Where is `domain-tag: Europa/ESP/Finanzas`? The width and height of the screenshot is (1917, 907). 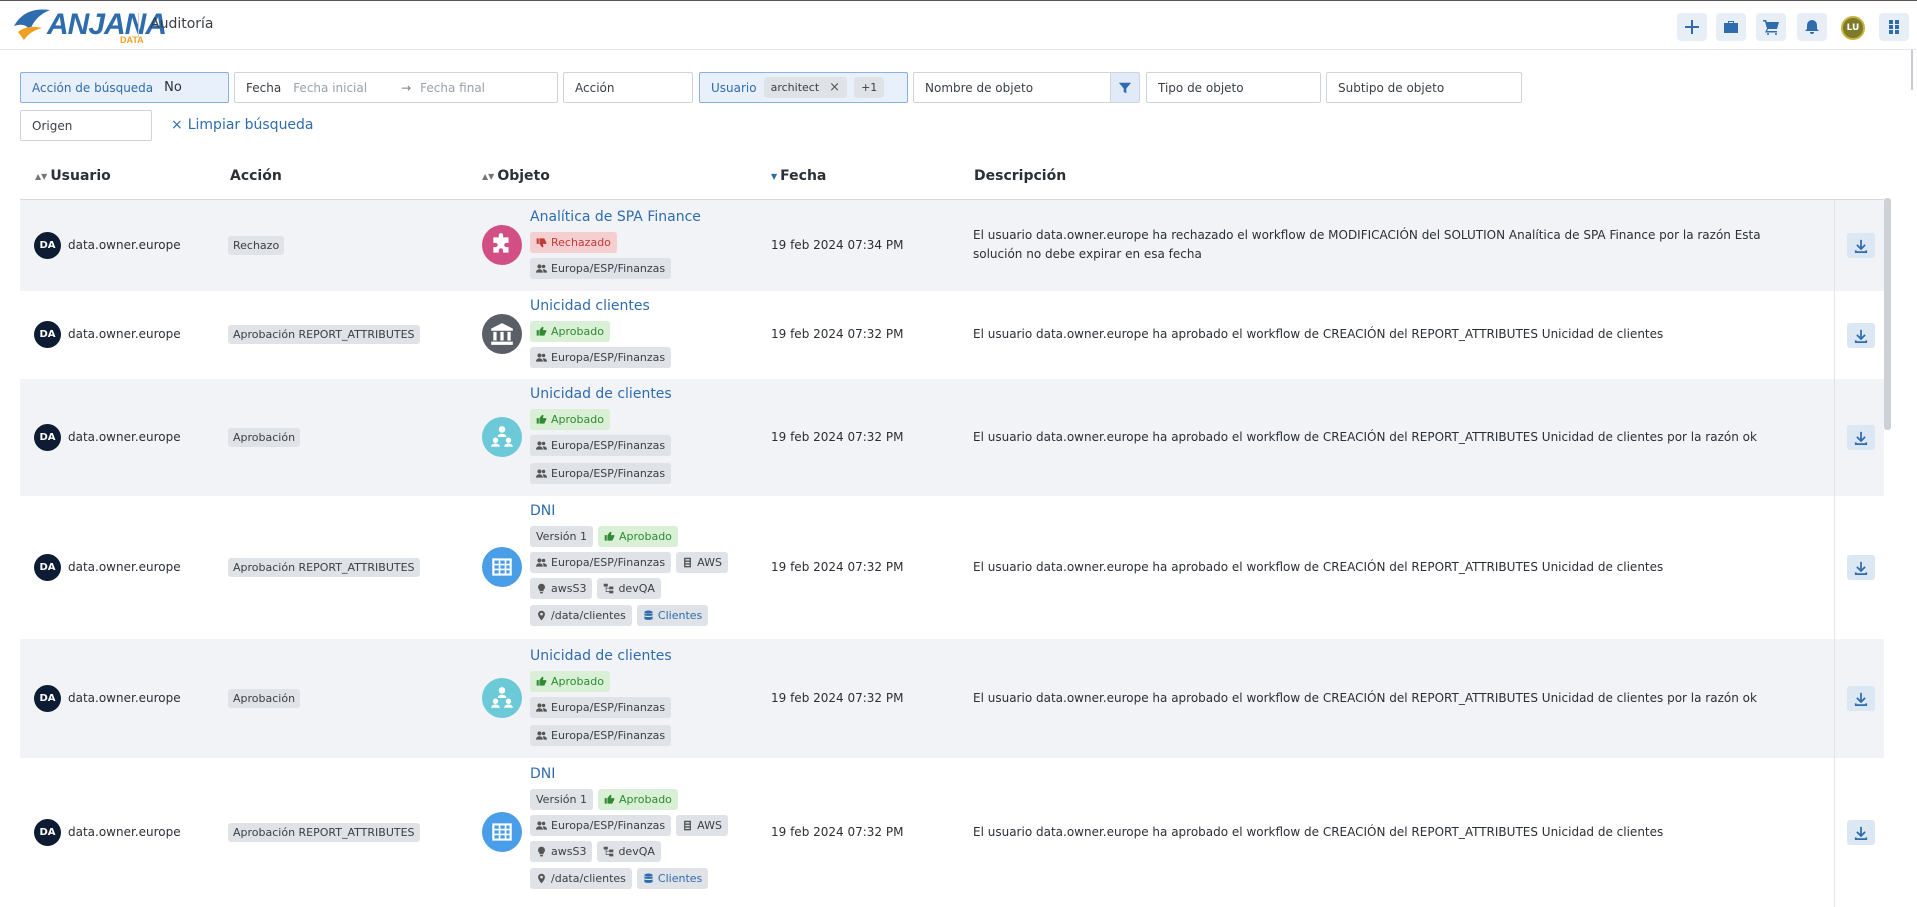
domain-tag: Europa/ESP/Finanzas is located at coordinates (601, 707).